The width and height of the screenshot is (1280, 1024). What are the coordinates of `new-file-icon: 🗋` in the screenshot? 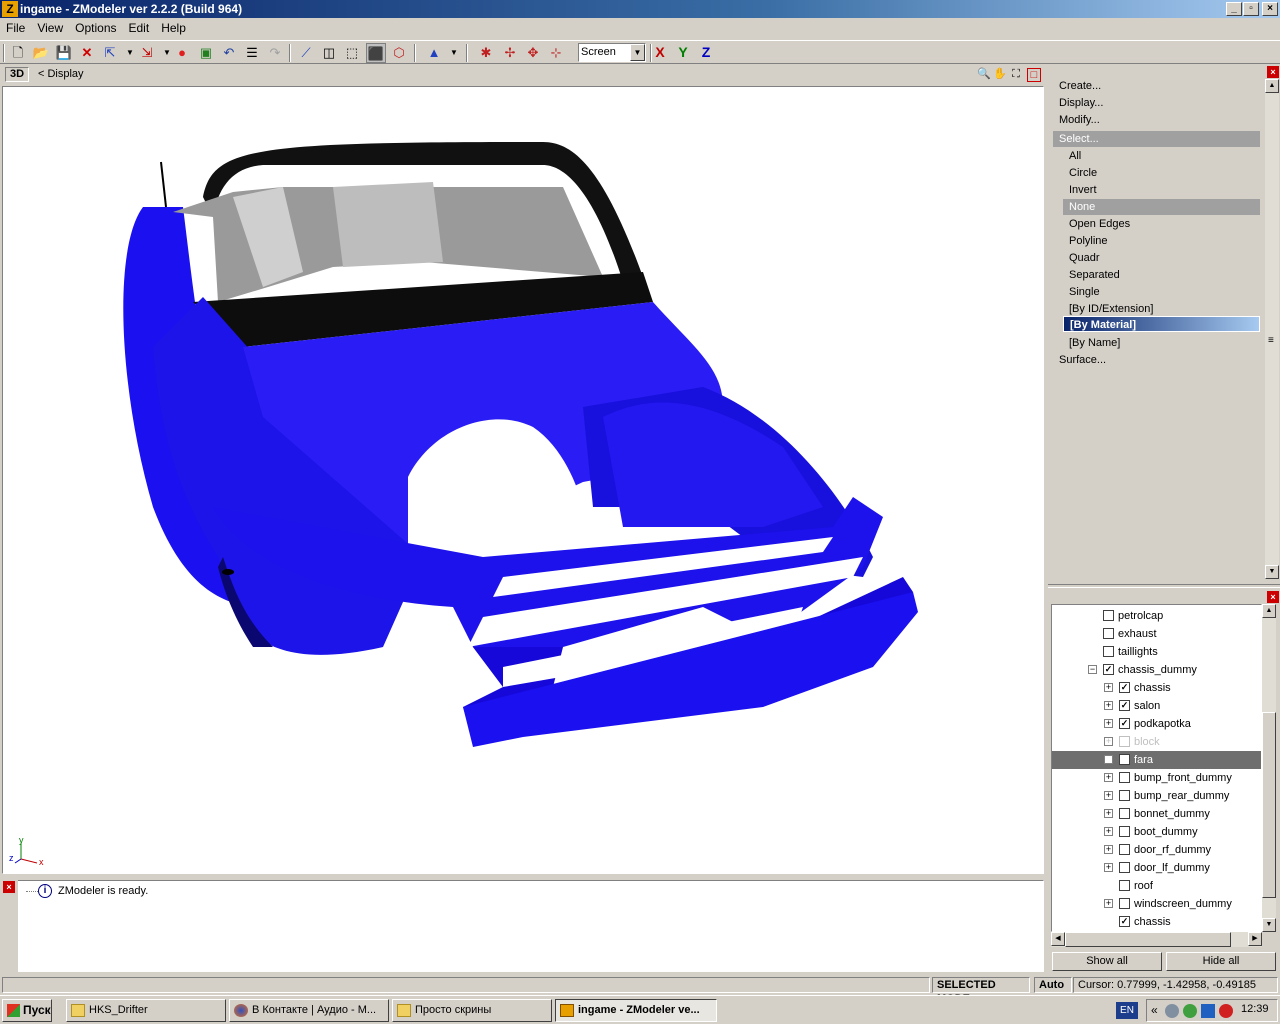 It's located at (18, 53).